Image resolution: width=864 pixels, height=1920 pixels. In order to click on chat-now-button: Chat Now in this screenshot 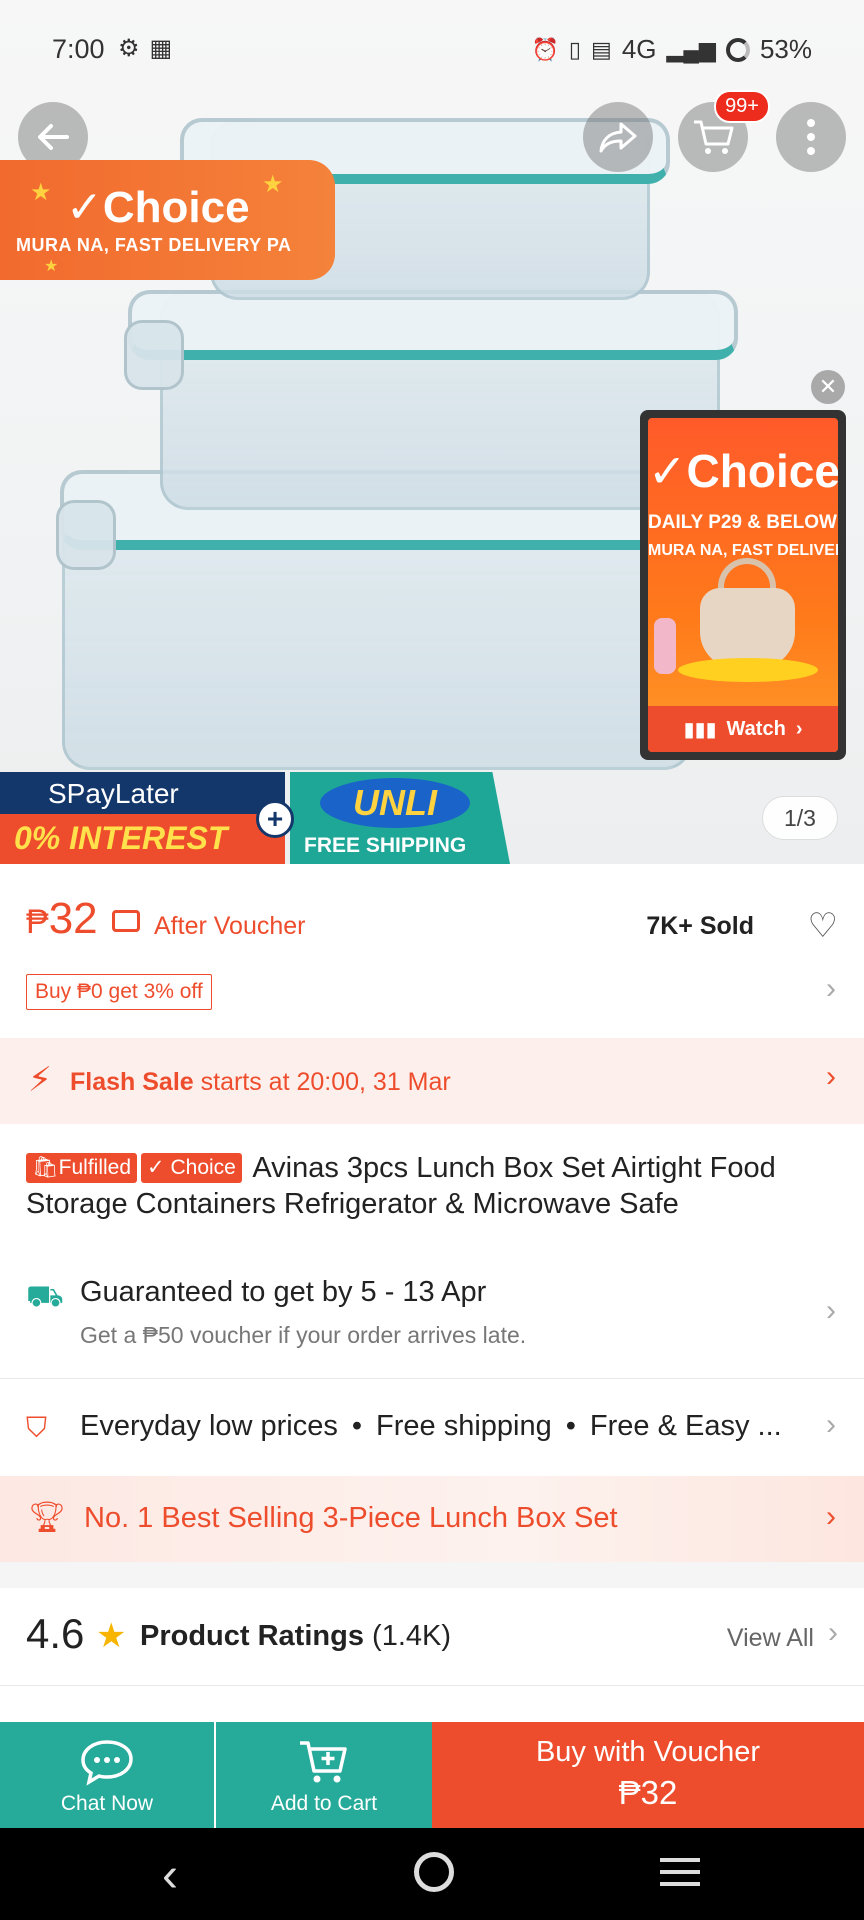, I will do `click(107, 1775)`.